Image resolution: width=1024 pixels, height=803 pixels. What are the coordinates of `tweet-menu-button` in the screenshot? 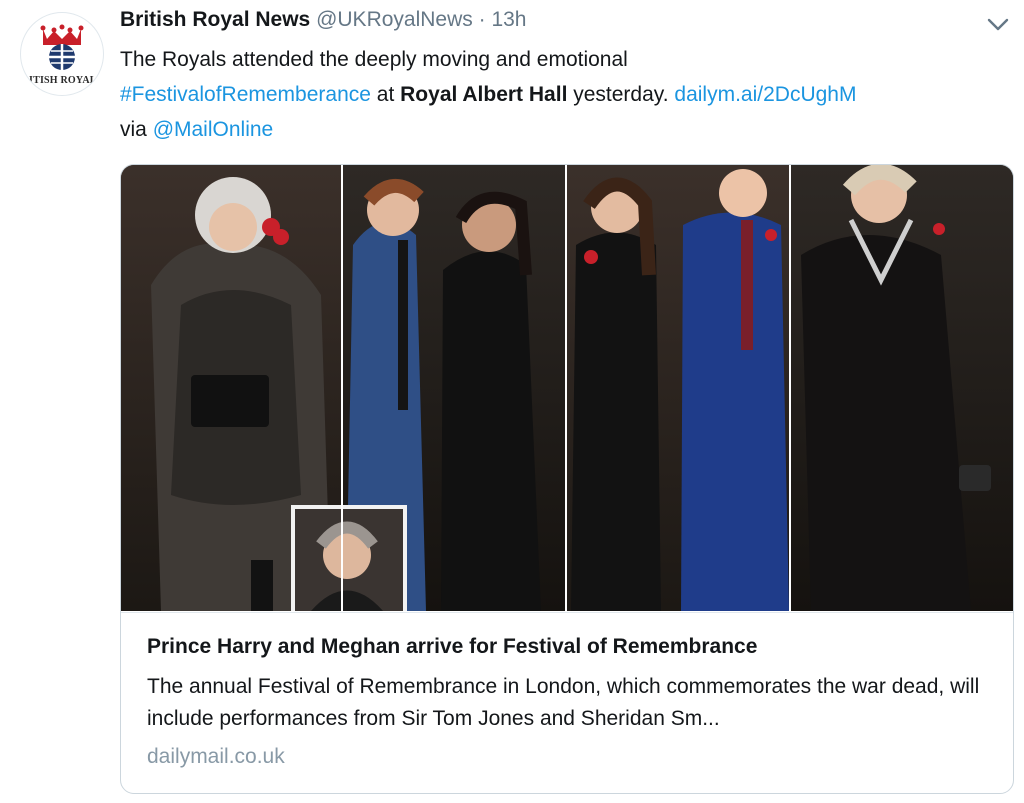 It's located at (998, 24).